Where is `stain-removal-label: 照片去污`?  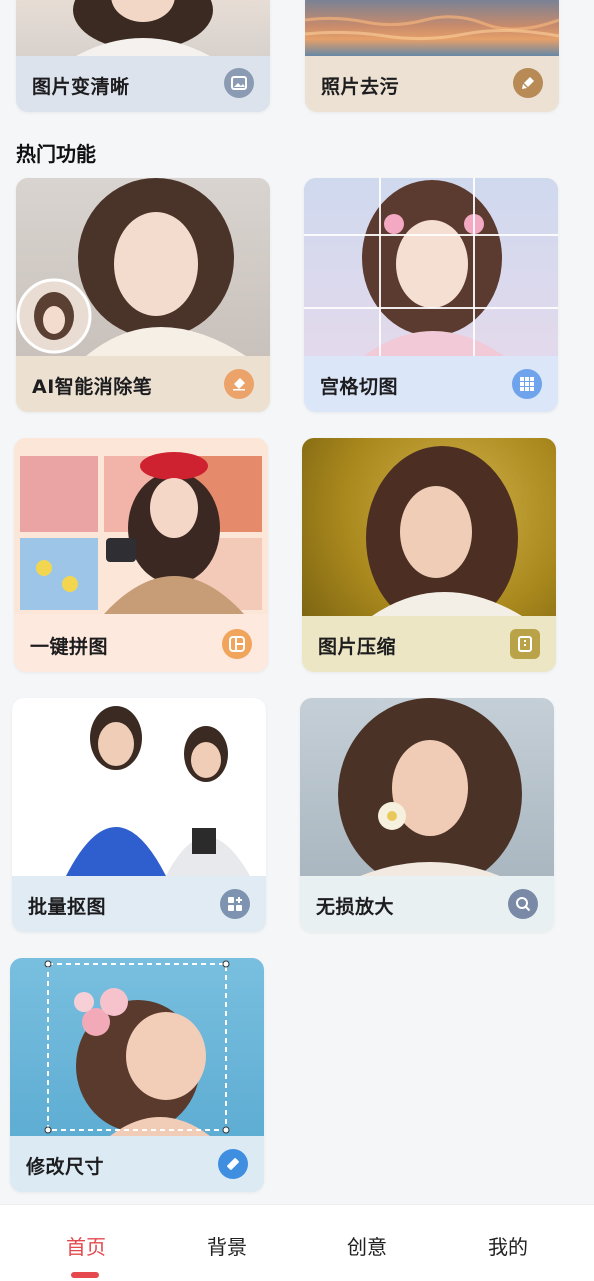 stain-removal-label: 照片去污 is located at coordinates (360, 87).